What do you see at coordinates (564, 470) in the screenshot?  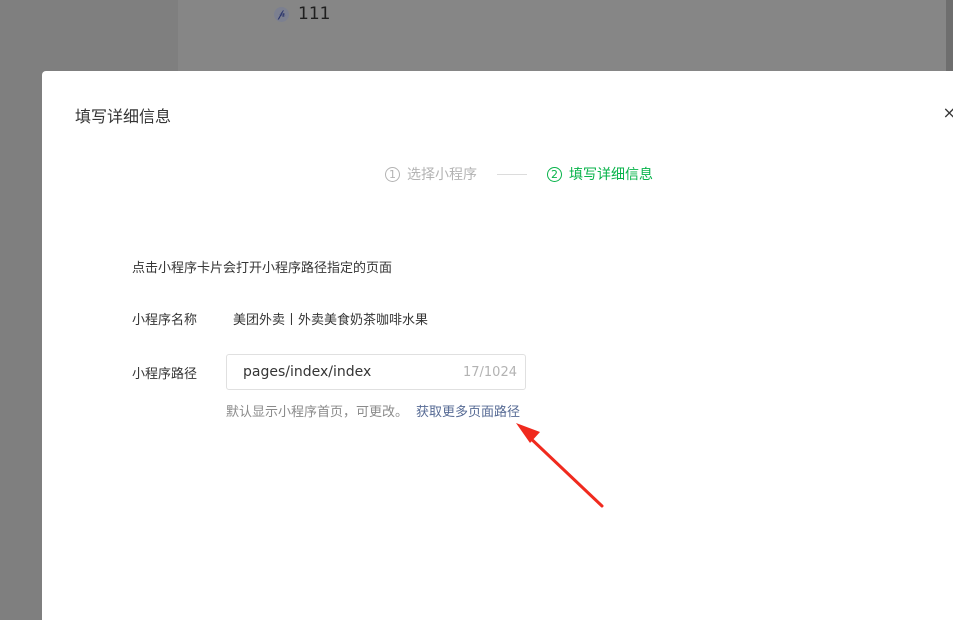 I see `annotation-arrow-shaft` at bounding box center [564, 470].